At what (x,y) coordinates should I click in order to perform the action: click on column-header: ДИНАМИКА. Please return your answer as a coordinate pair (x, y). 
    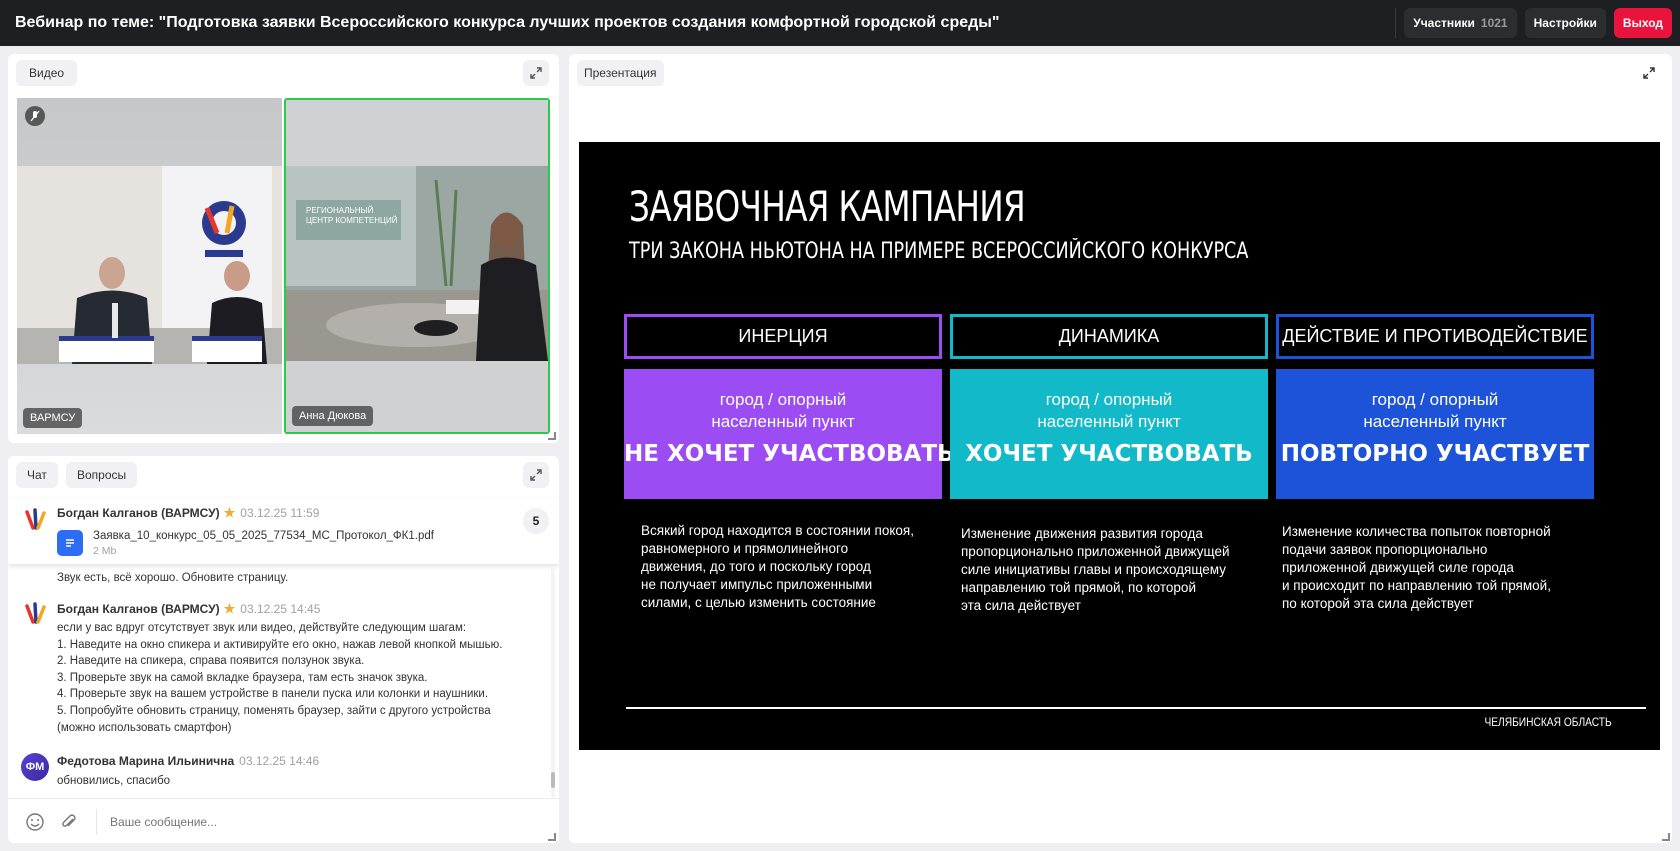
    Looking at the image, I should click on (1109, 336).